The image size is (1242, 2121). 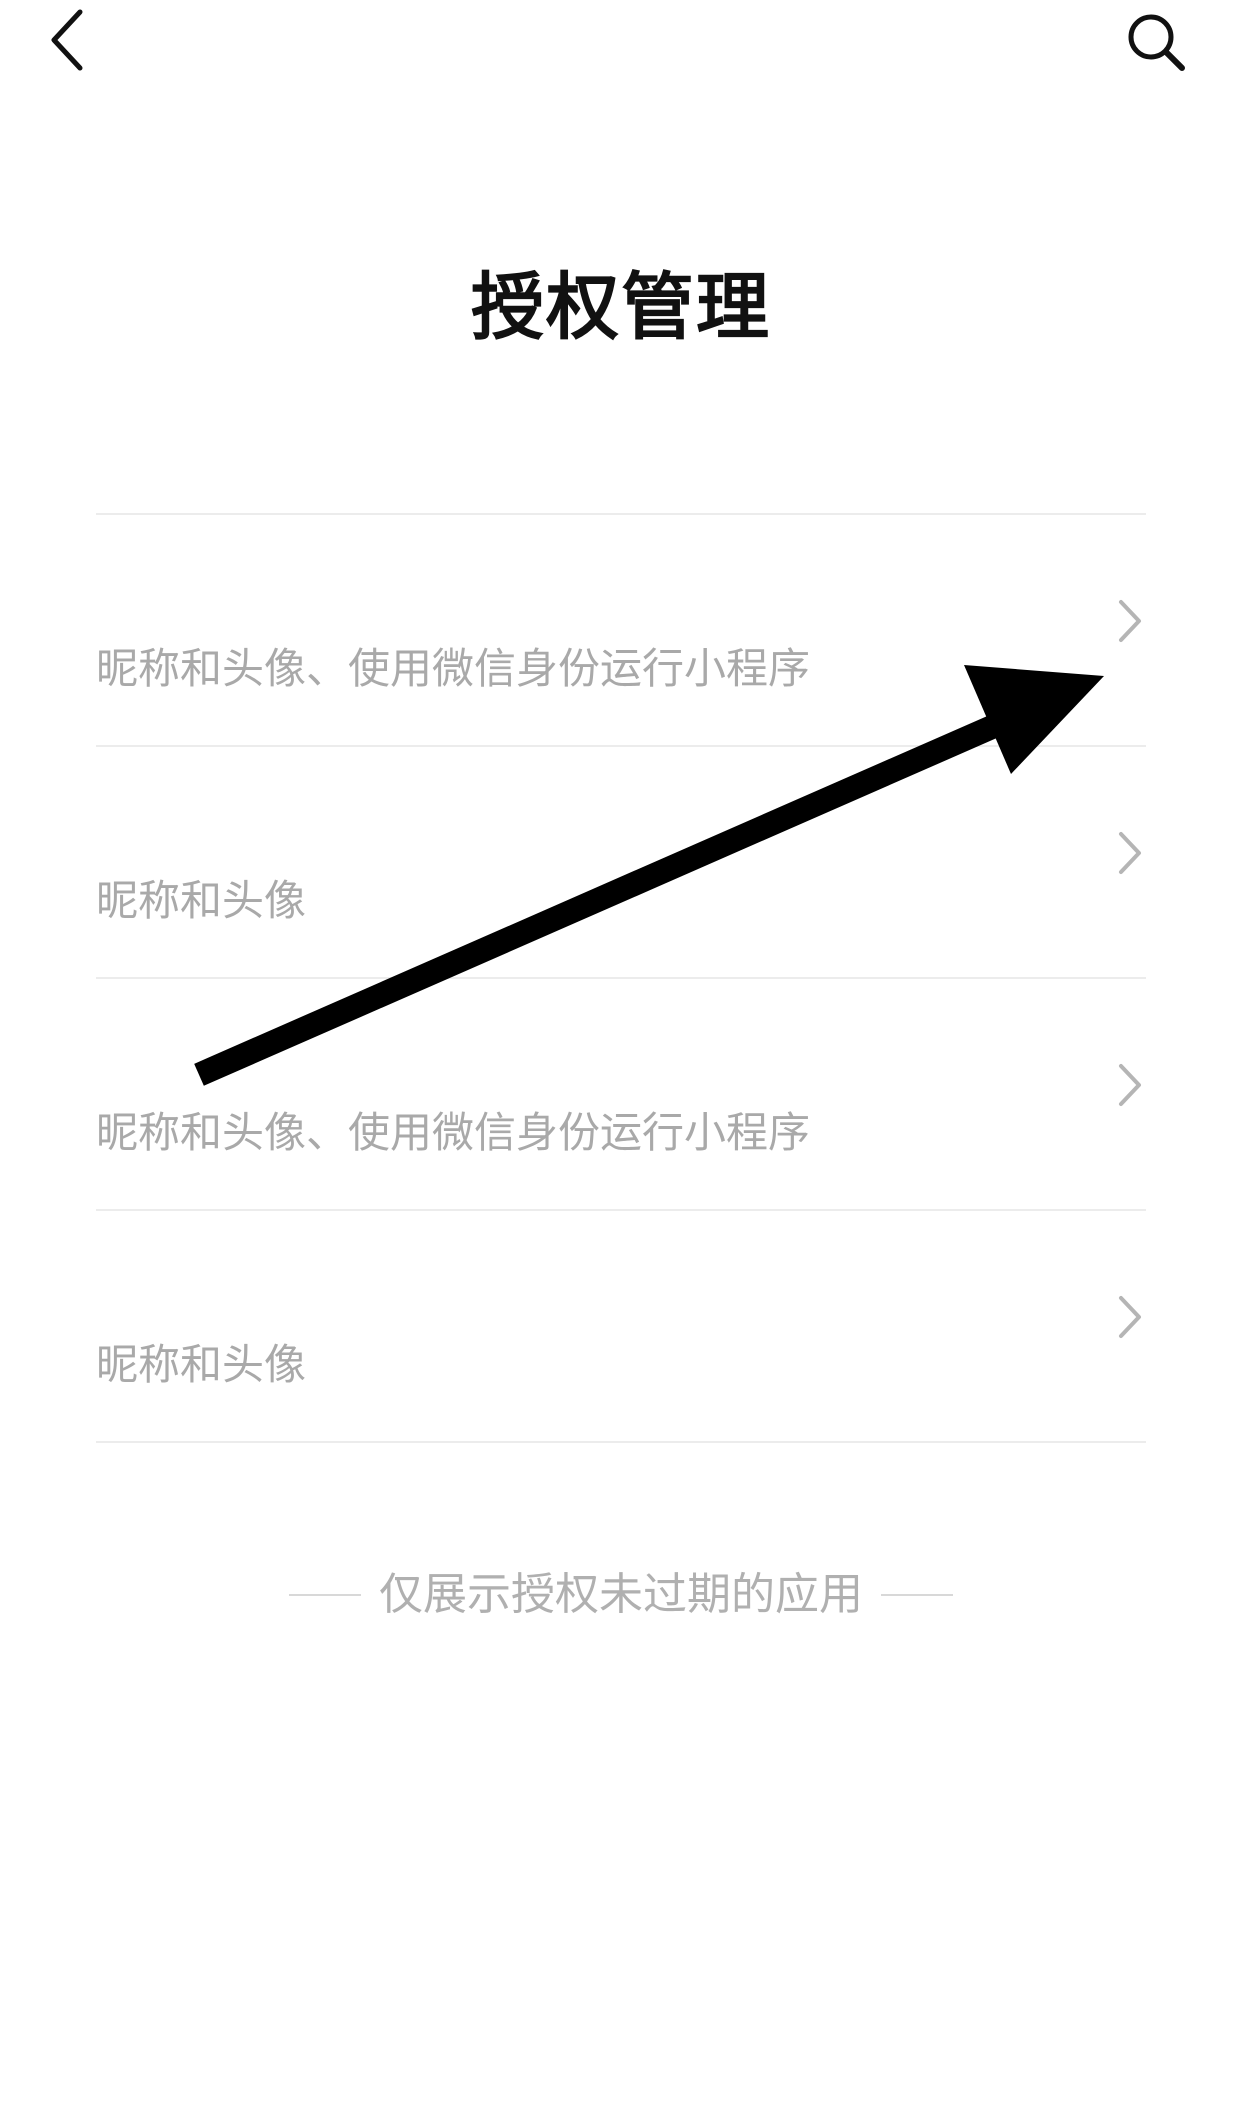 I want to click on footer-note-text: 仅展示授权未过期的应用, so click(x=621, y=1594).